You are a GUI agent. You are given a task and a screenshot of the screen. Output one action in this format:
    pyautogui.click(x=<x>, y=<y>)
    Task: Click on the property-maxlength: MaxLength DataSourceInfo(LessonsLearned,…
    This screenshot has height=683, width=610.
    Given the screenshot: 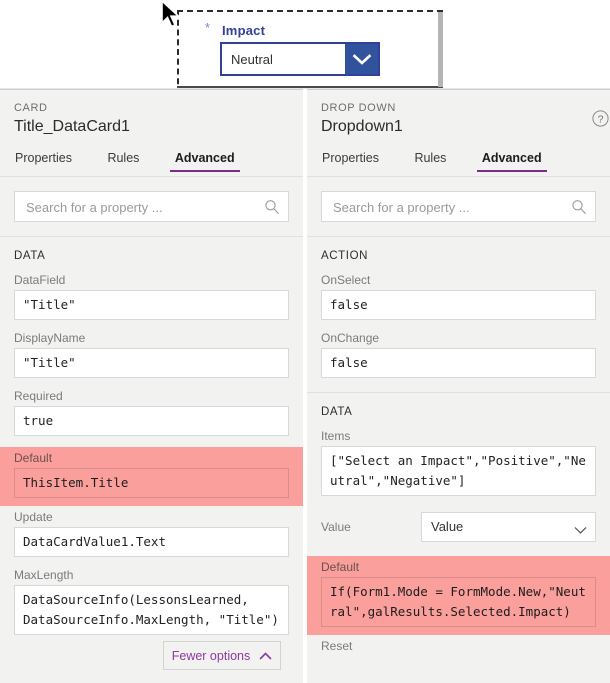 What is the action you would take?
    pyautogui.click(x=151, y=601)
    